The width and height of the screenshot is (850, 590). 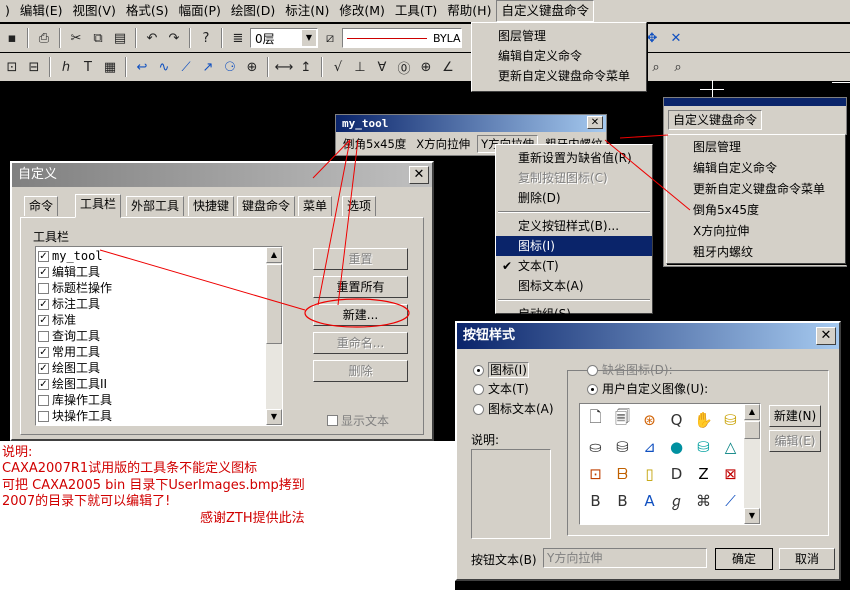 I want to click on cylinder3-icon: ⛁, so click(x=622, y=446).